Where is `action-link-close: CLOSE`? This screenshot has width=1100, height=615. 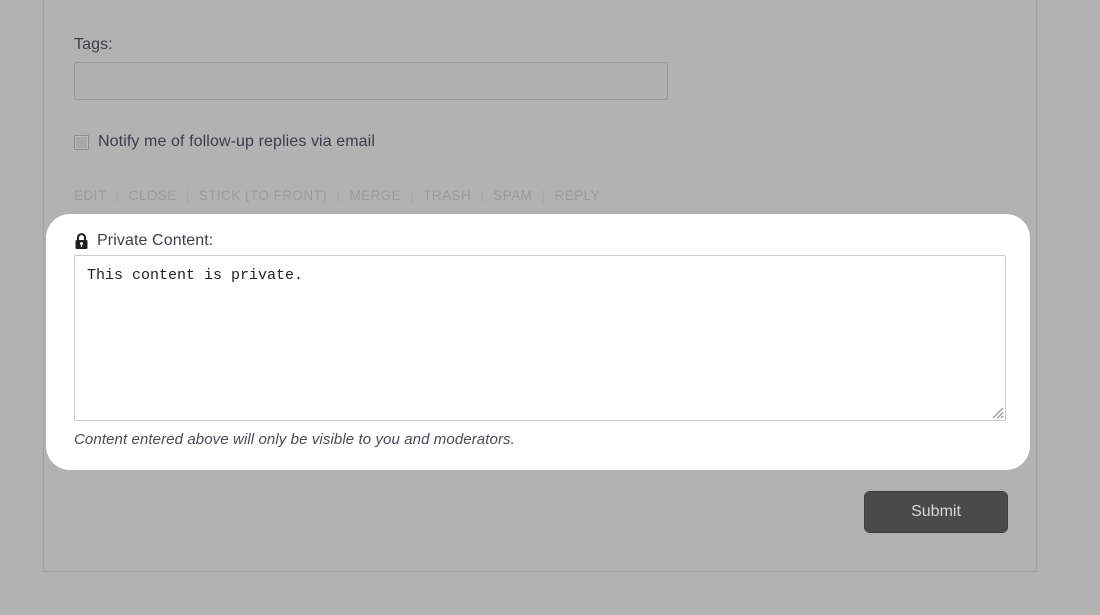
action-link-close: CLOSE is located at coordinates (153, 195).